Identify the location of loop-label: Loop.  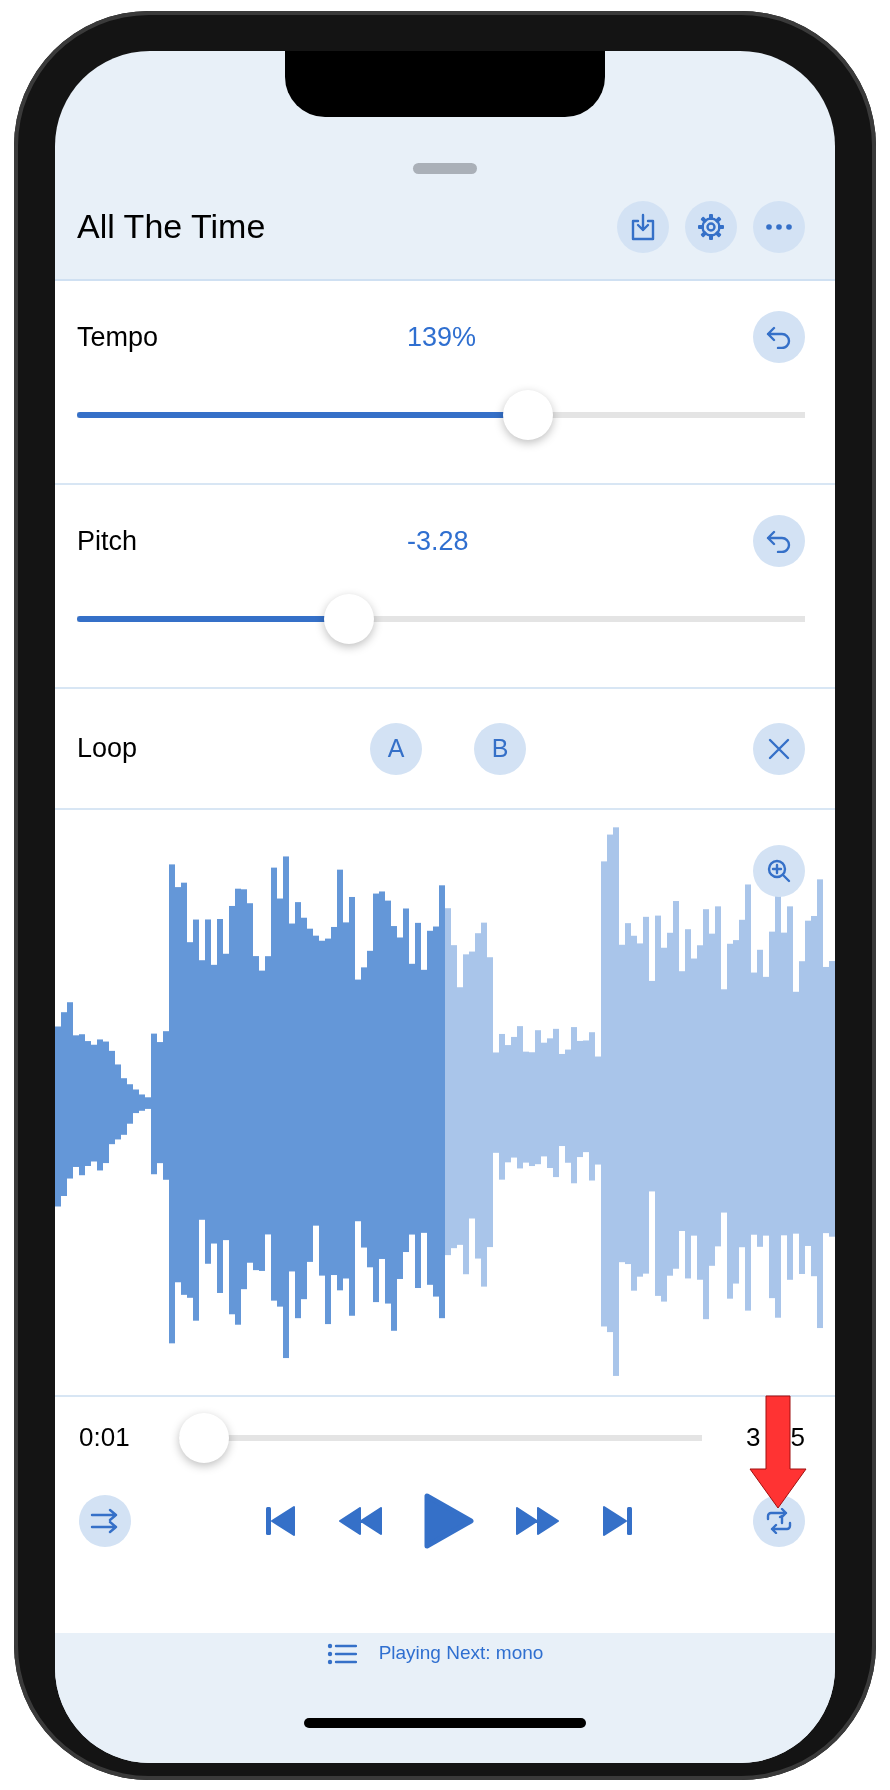
(108, 749).